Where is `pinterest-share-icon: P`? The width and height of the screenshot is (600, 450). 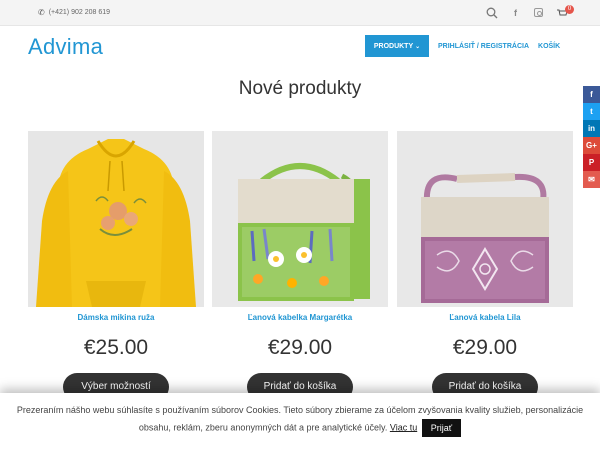 pinterest-share-icon: P is located at coordinates (591, 162).